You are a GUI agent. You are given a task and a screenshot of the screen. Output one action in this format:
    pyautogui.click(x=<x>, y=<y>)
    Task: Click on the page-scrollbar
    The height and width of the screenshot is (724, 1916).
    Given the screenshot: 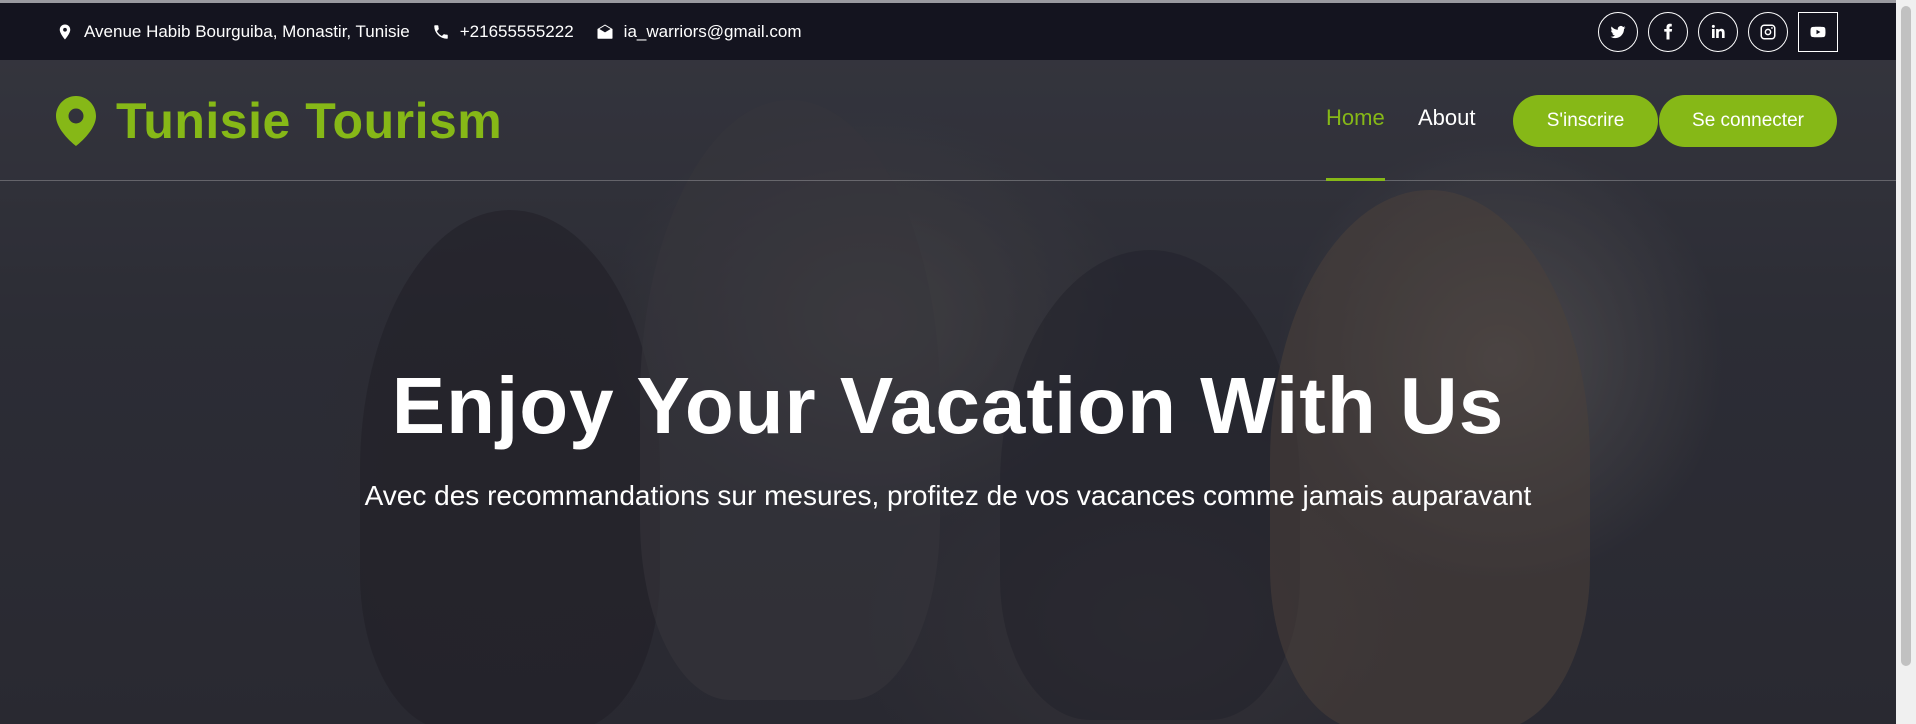 What is the action you would take?
    pyautogui.click(x=1906, y=362)
    